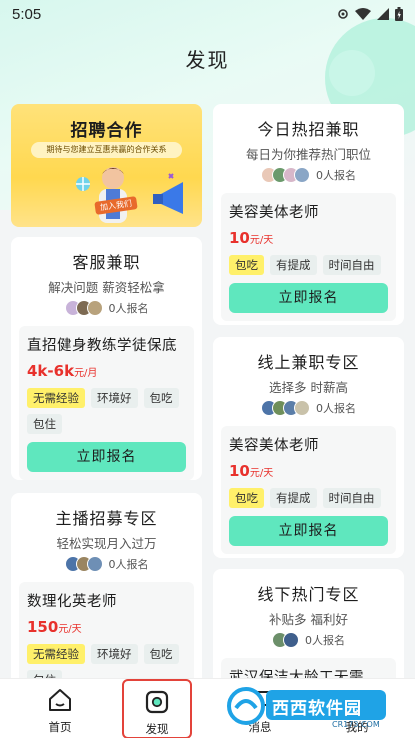 The height and width of the screenshot is (738, 415). I want to click on page-title: 发现, so click(207, 60).